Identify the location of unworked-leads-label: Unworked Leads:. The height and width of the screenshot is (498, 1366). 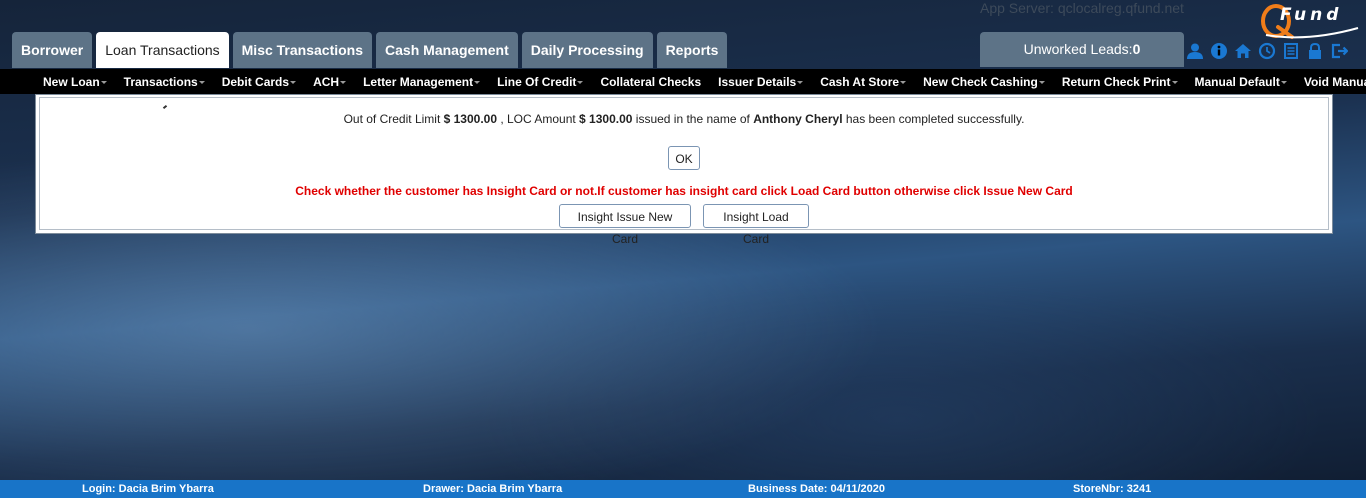
(1078, 49).